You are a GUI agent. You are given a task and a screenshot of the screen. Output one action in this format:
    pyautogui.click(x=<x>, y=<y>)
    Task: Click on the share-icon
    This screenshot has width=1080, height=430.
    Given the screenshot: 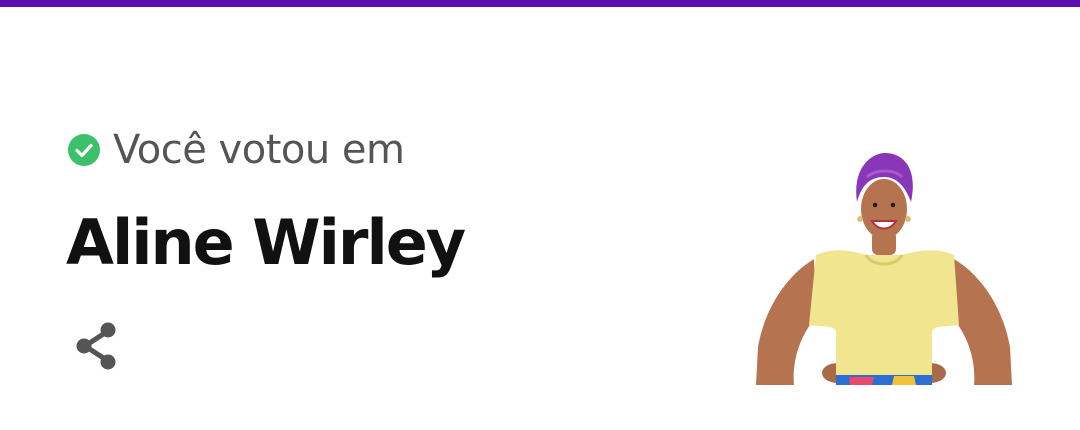 What is the action you would take?
    pyautogui.click(x=97, y=349)
    